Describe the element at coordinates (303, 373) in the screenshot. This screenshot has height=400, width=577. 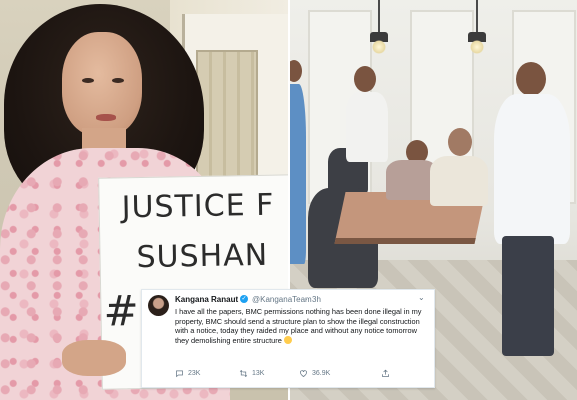
I see `heart-icon` at that location.